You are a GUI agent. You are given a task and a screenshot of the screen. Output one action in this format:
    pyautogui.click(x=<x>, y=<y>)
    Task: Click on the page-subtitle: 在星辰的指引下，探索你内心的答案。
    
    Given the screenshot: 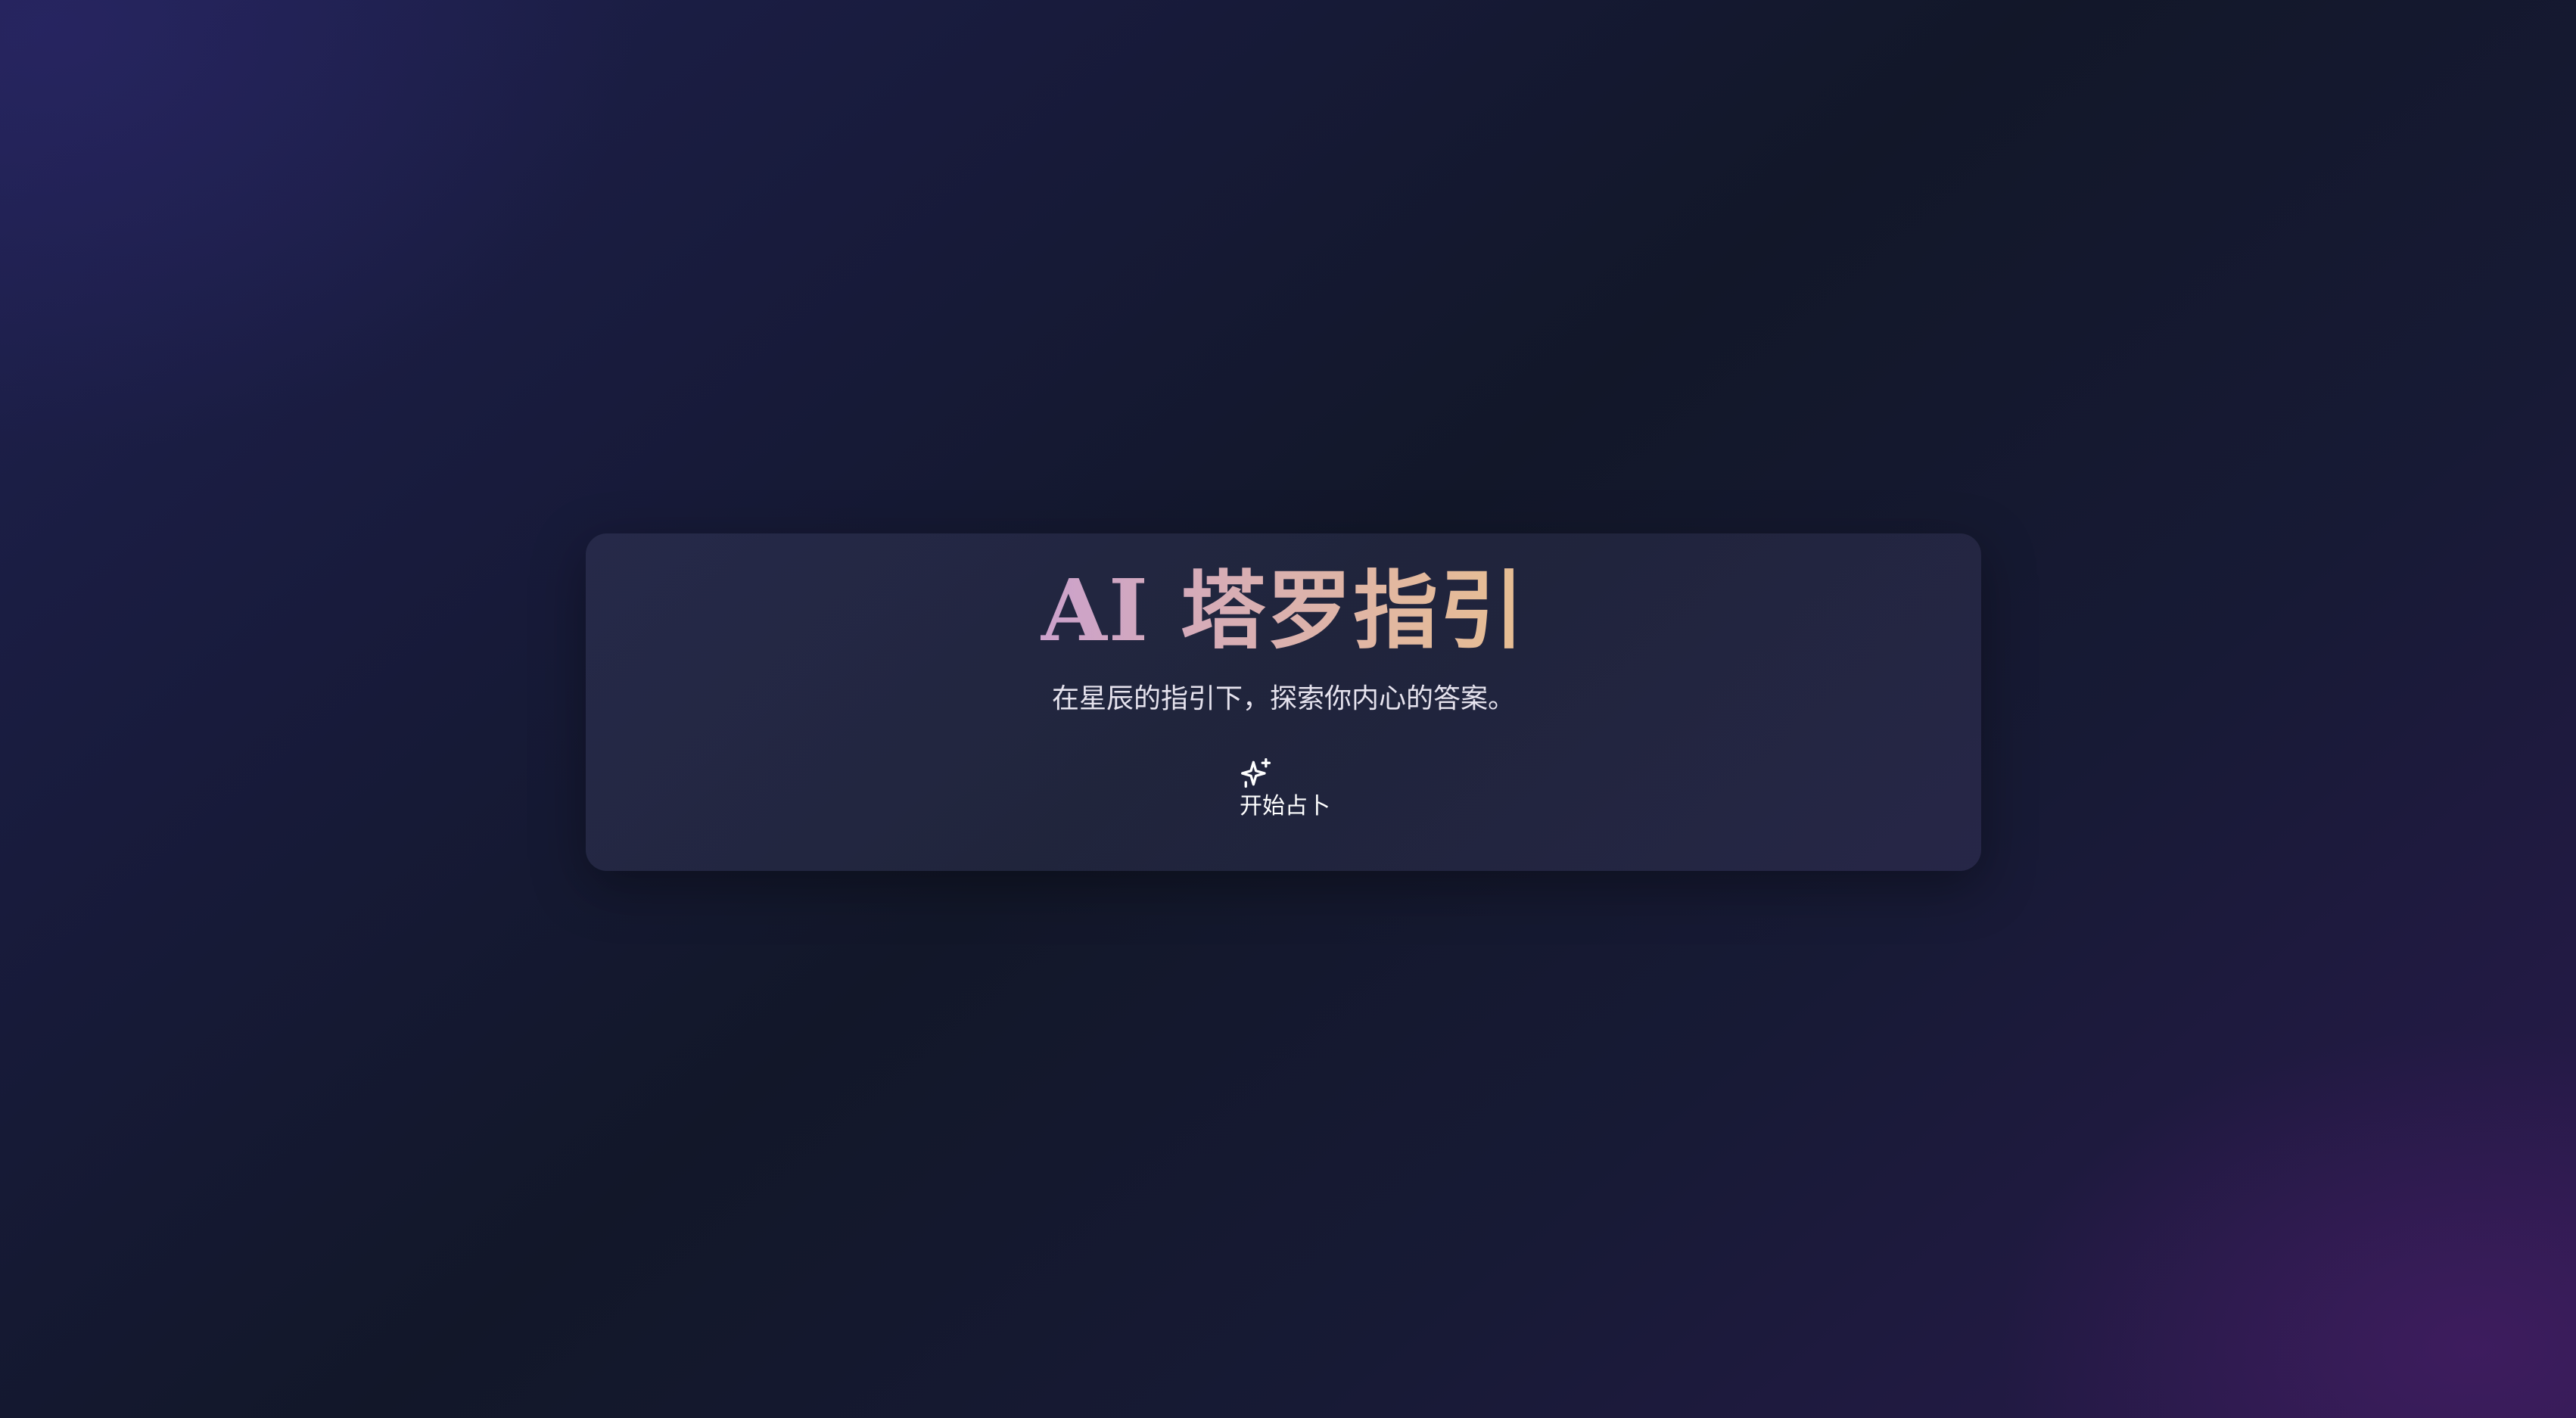 What is the action you would take?
    pyautogui.click(x=1283, y=698)
    